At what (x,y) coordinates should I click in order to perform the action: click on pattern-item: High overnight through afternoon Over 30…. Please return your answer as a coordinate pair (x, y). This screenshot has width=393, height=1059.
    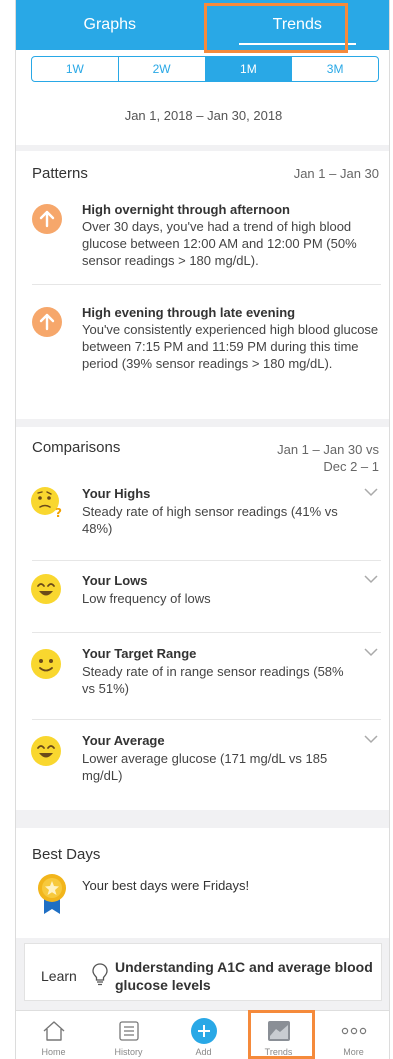
    Looking at the image, I should click on (206, 236).